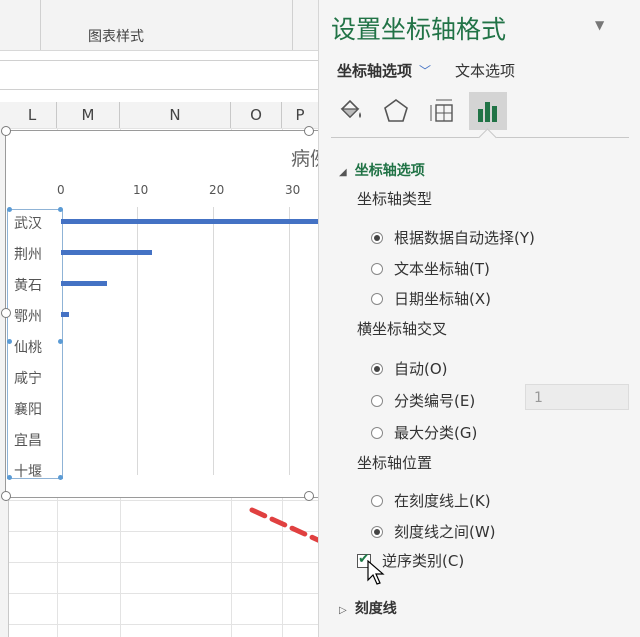  What do you see at coordinates (32, 115) in the screenshot?
I see `column-header-l: L` at bounding box center [32, 115].